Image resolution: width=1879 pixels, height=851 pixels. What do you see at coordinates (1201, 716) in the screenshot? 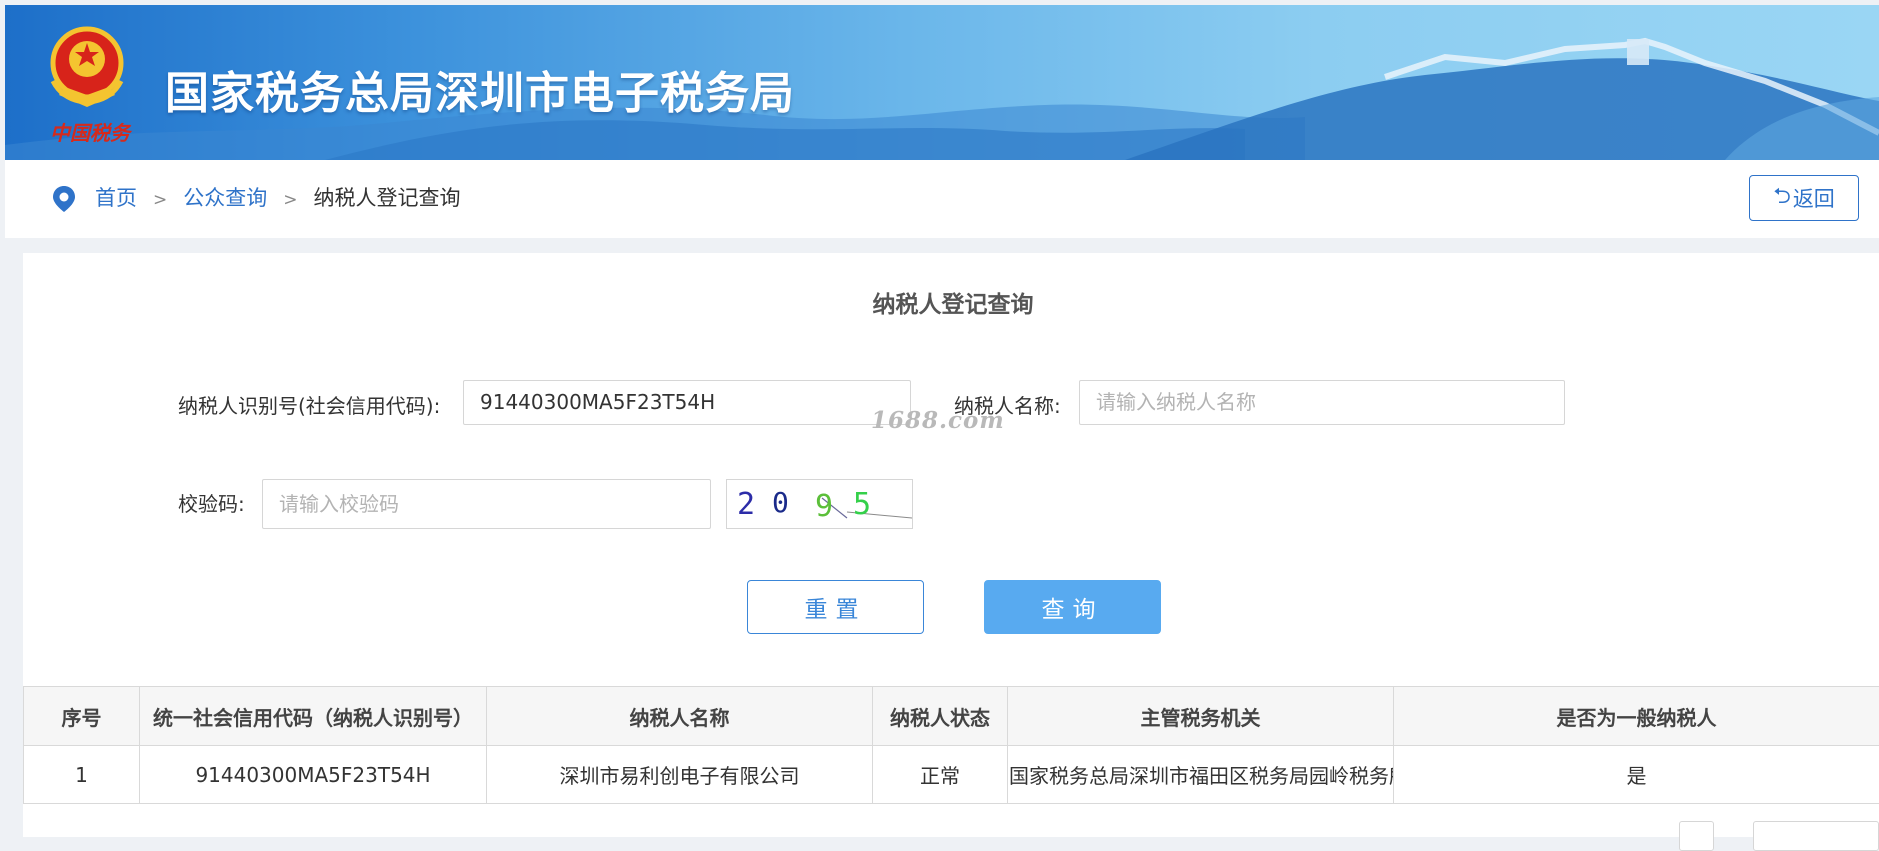
I see `column-header: 主管税务机关` at bounding box center [1201, 716].